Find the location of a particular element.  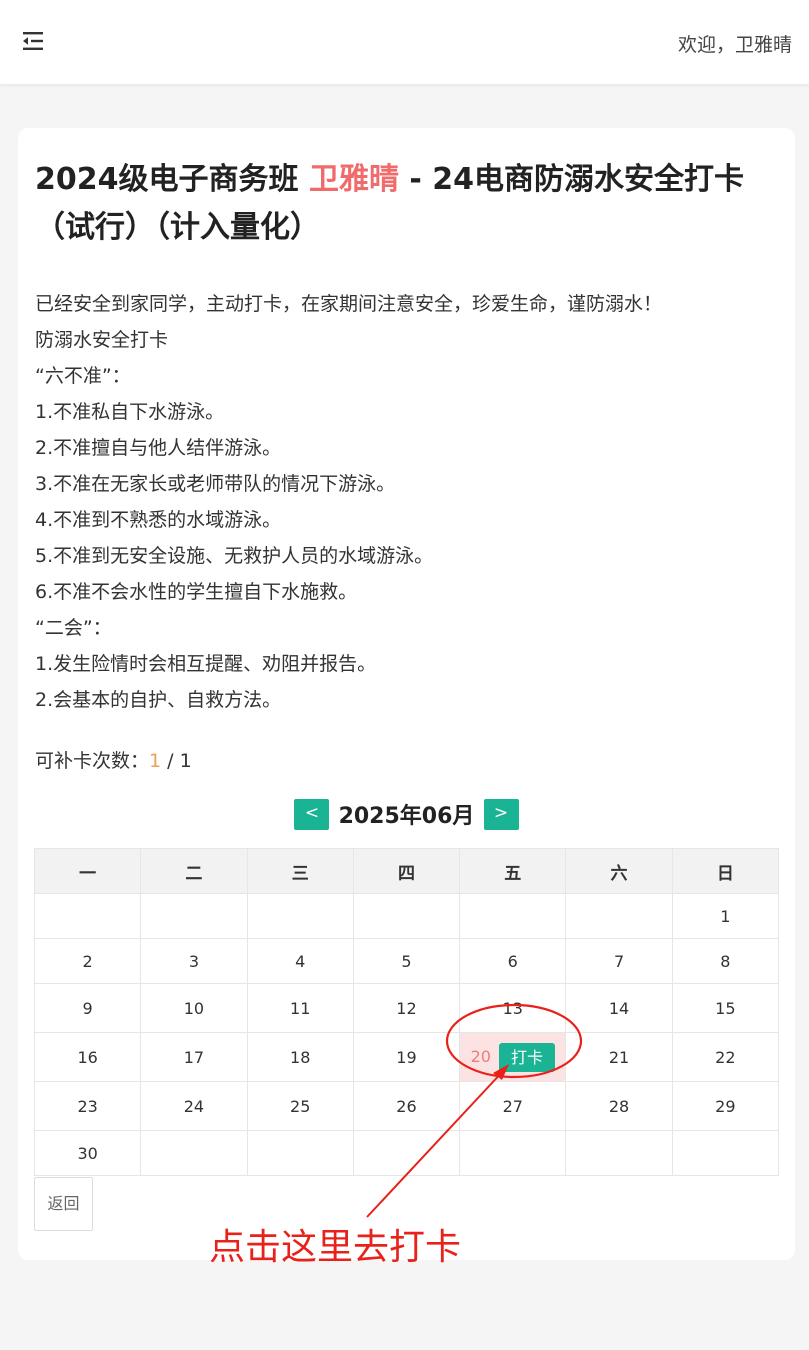

menu-fold-icon is located at coordinates (33, 41).